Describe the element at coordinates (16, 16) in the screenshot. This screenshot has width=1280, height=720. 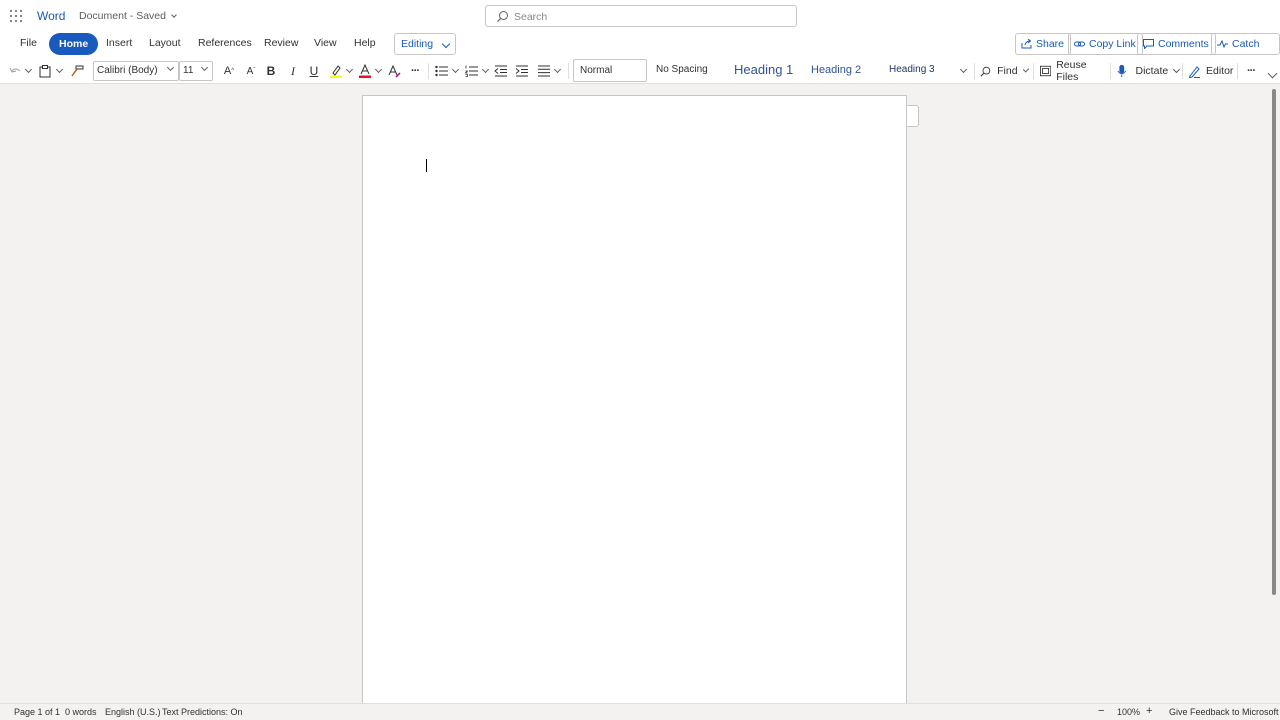
I see `app-launcher-icon` at that location.